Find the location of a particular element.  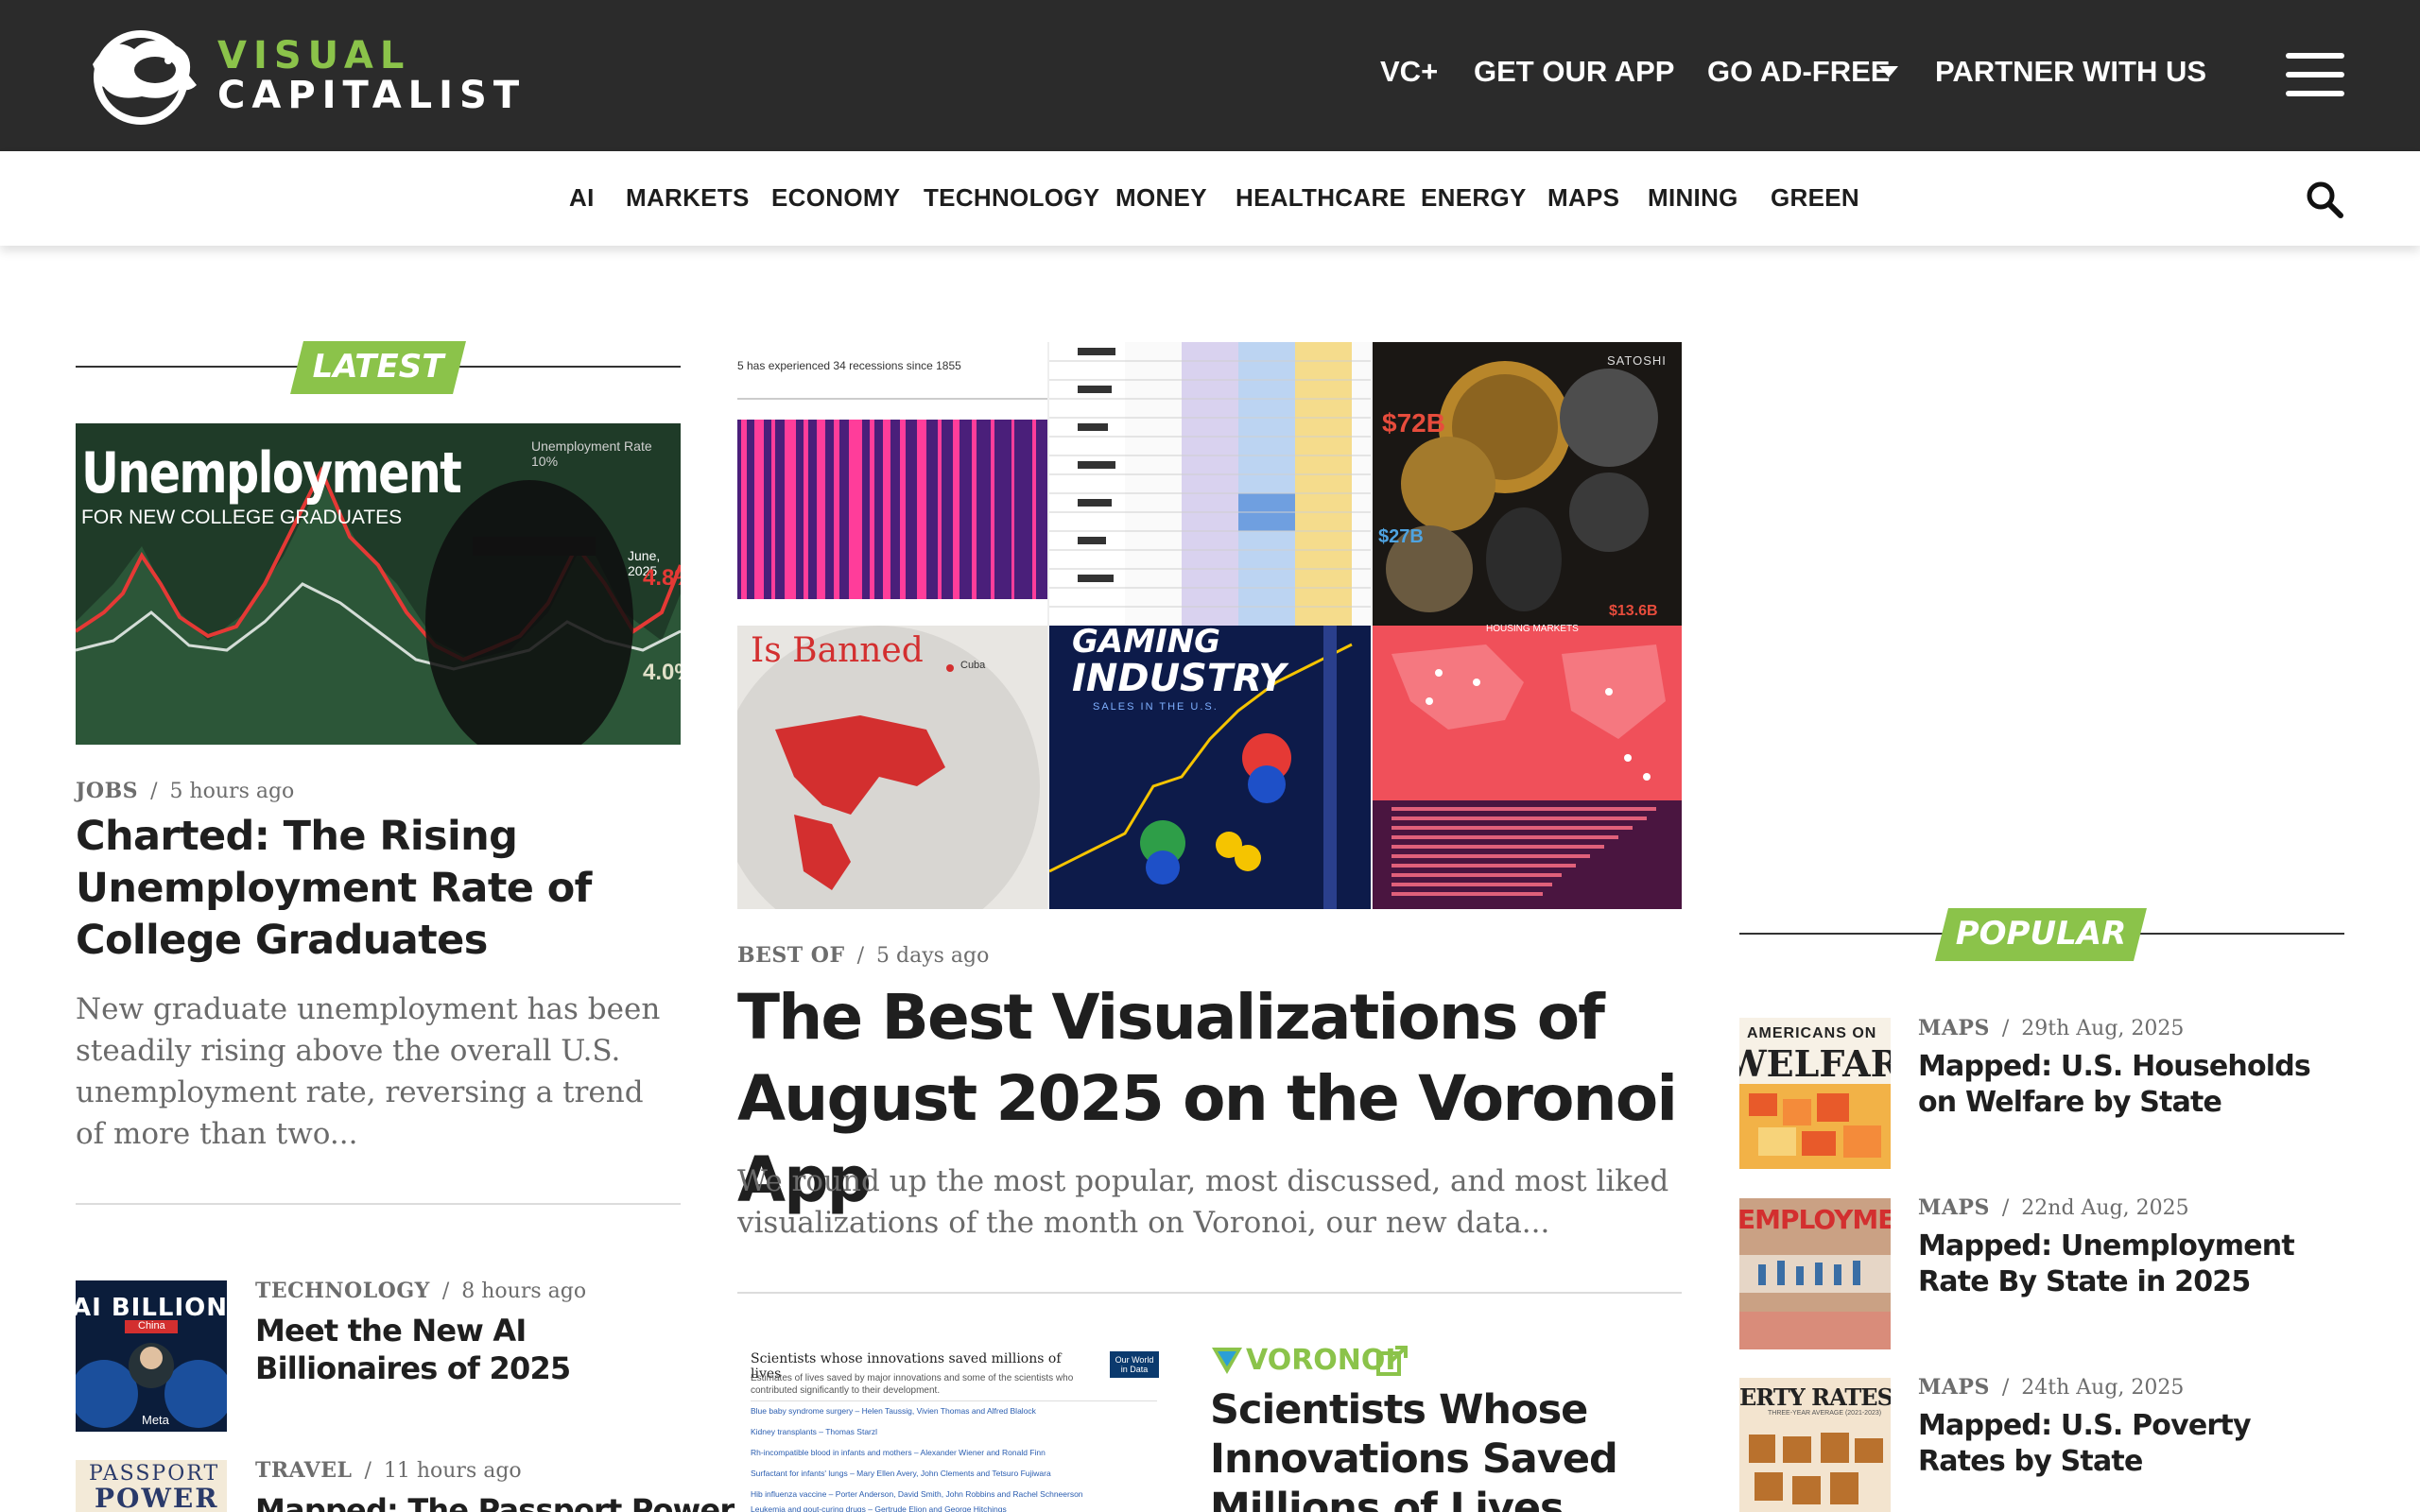

article-date: 24th Aug, 2025 is located at coordinates (2103, 1388).